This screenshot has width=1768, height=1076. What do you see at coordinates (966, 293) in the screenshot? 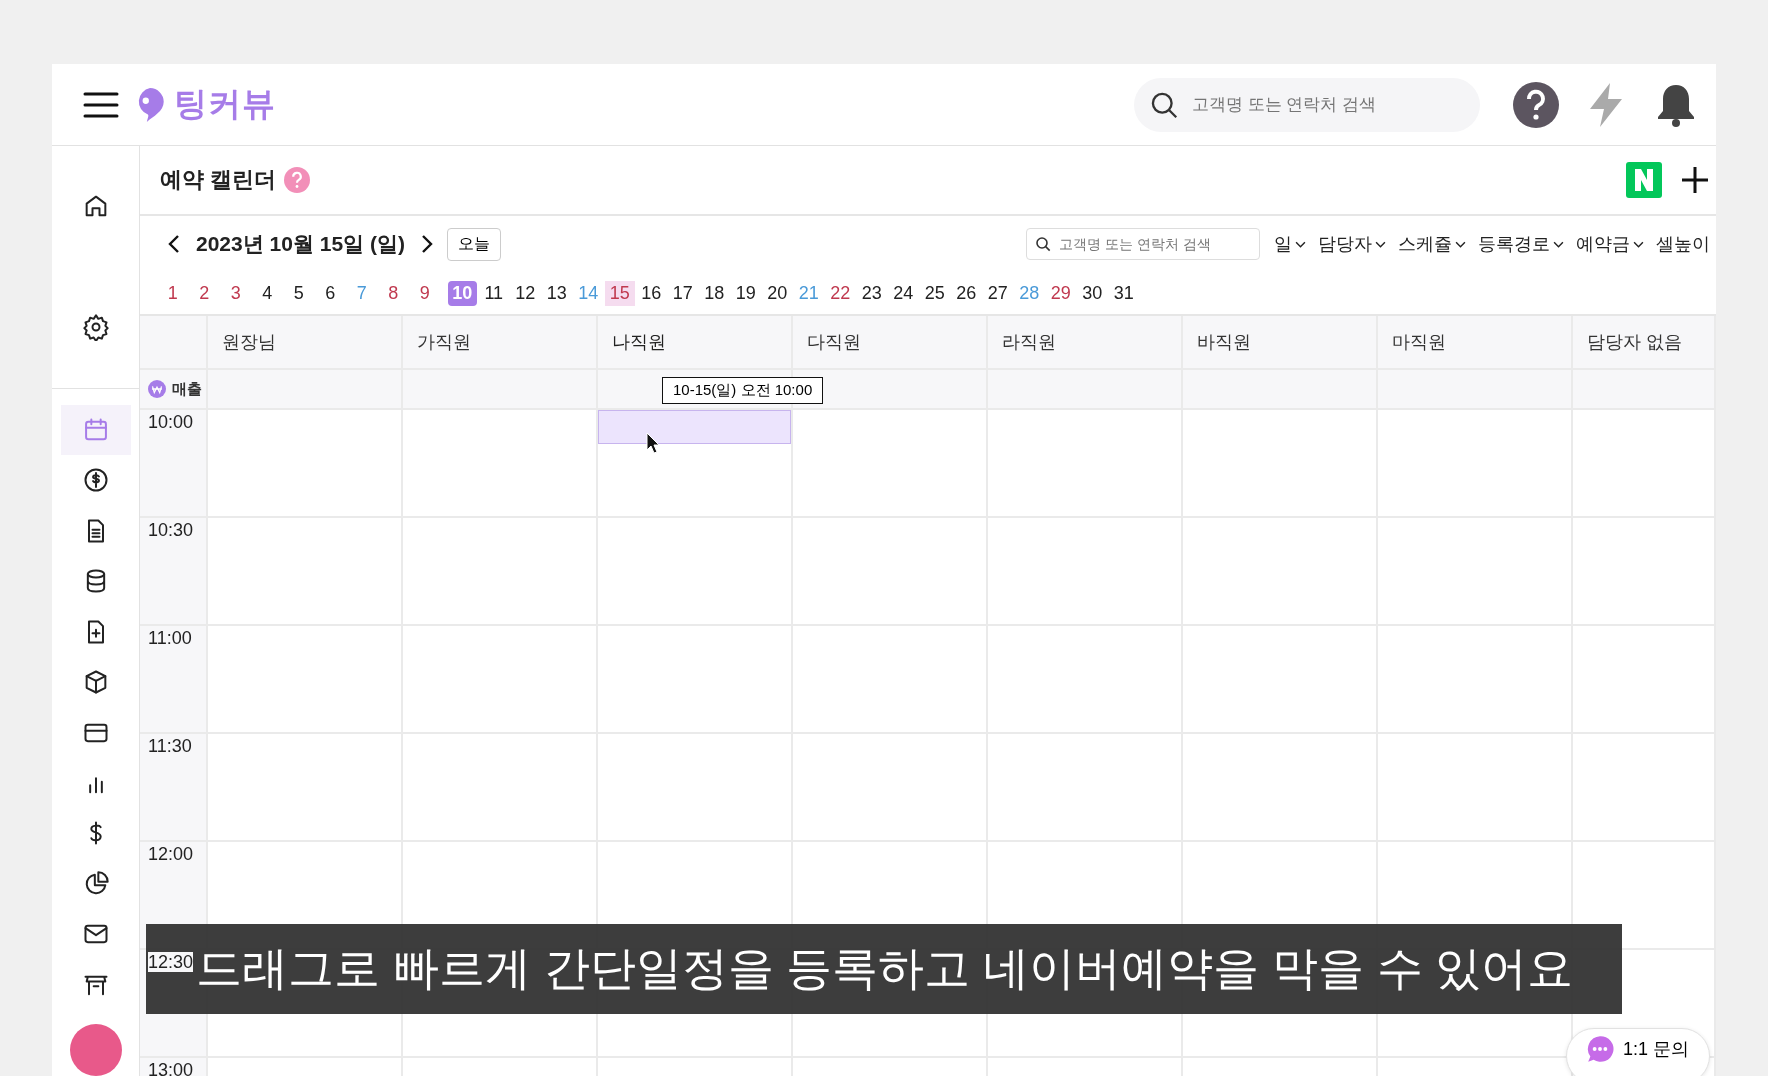
I see `date-button: 26` at bounding box center [966, 293].